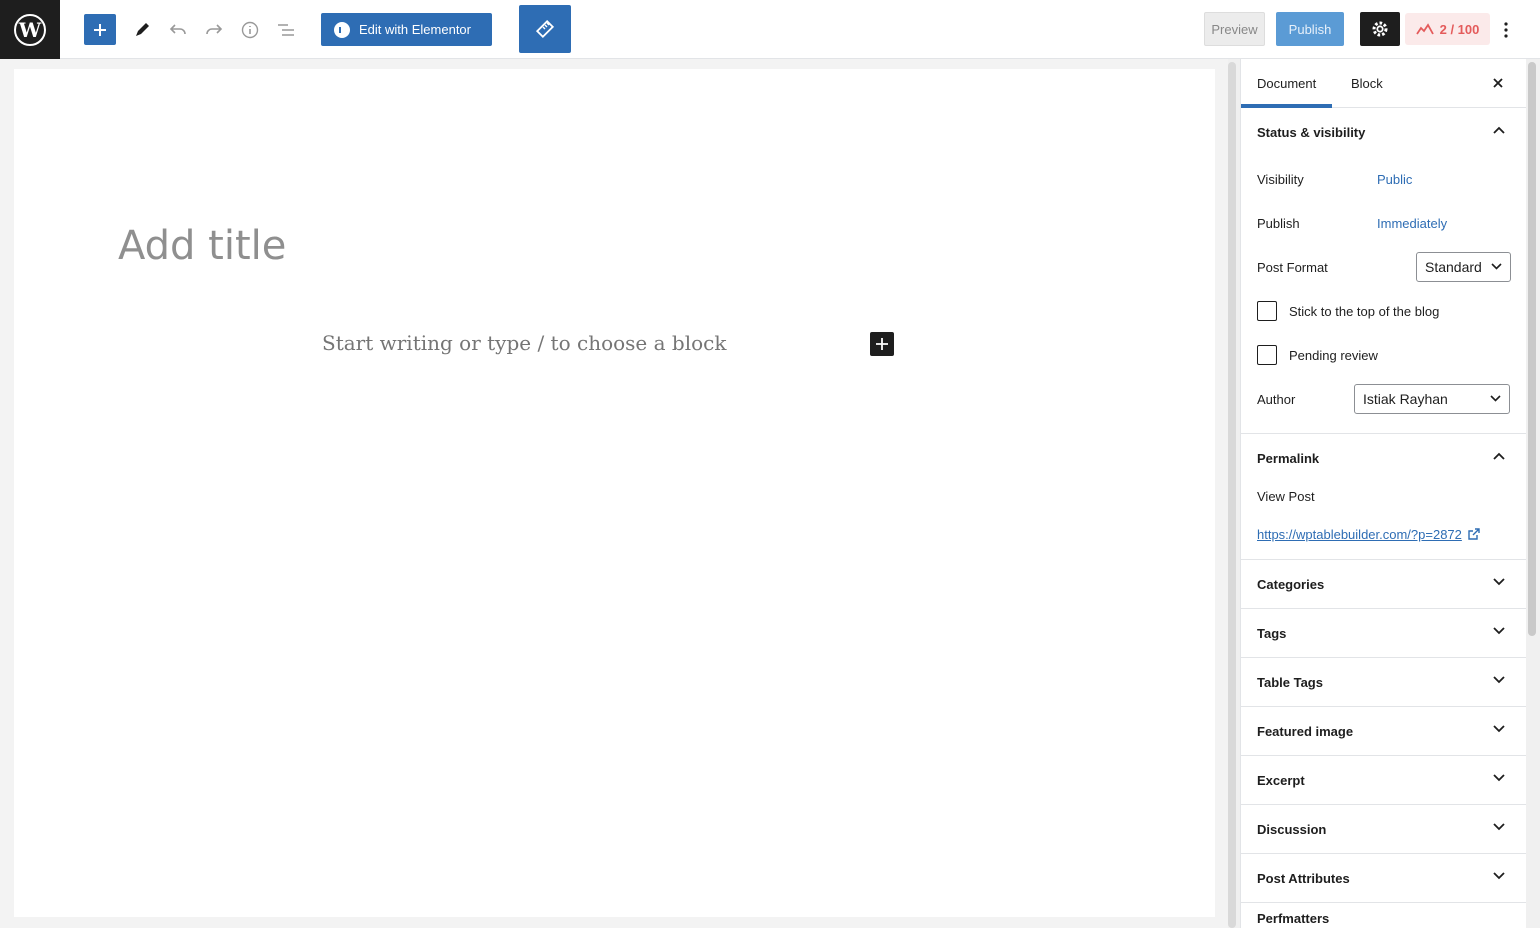 The width and height of the screenshot is (1540, 928). I want to click on redo-icon, so click(214, 28).